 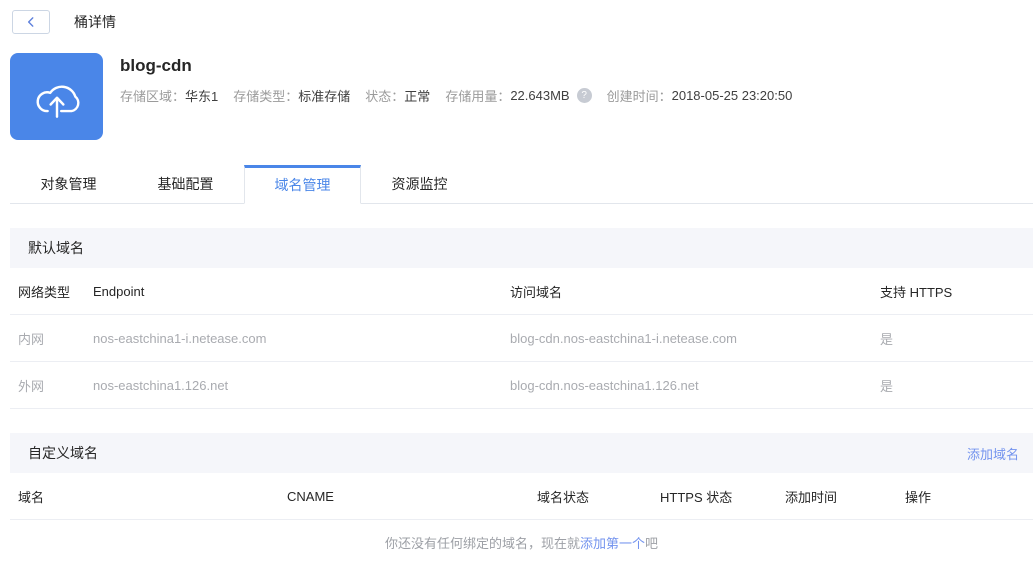 I want to click on add-domain-link: 添加域名, so click(x=993, y=453).